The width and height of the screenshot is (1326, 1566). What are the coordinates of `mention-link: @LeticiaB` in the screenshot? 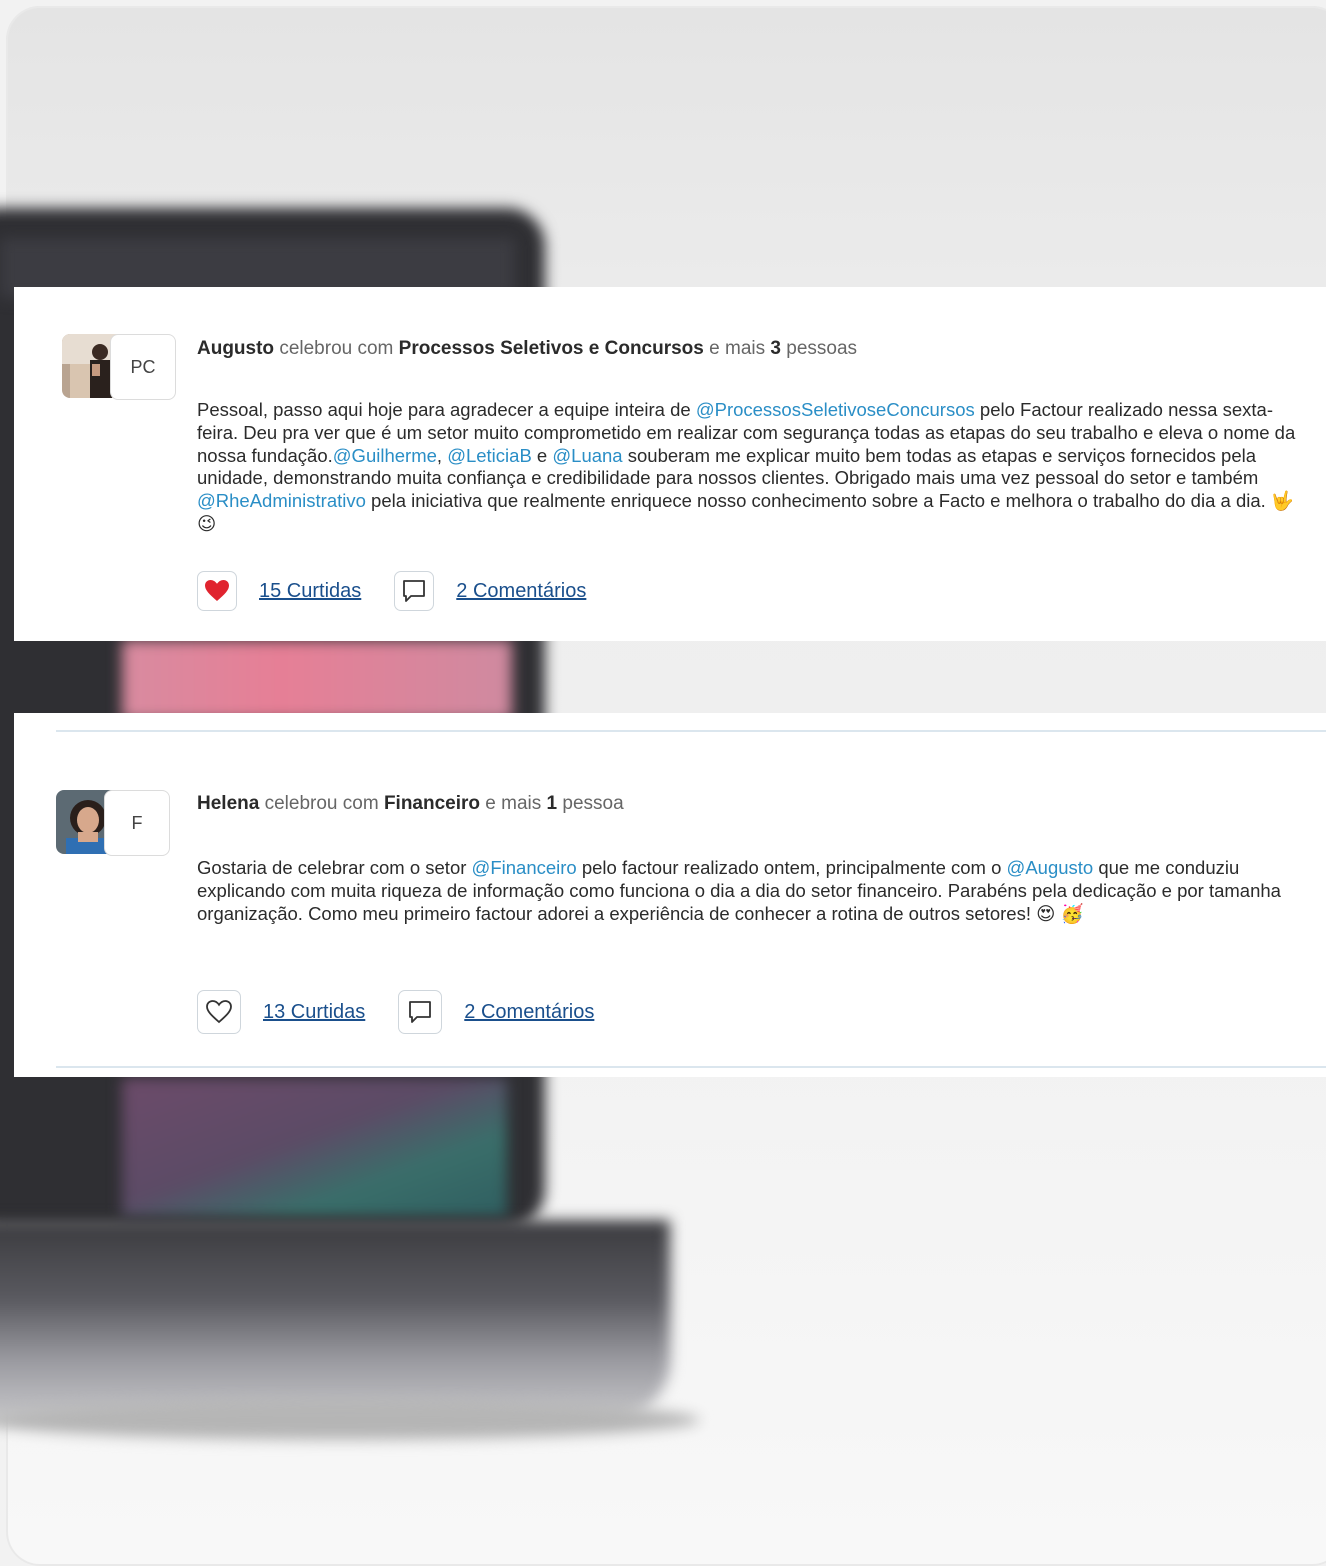 It's located at (489, 455).